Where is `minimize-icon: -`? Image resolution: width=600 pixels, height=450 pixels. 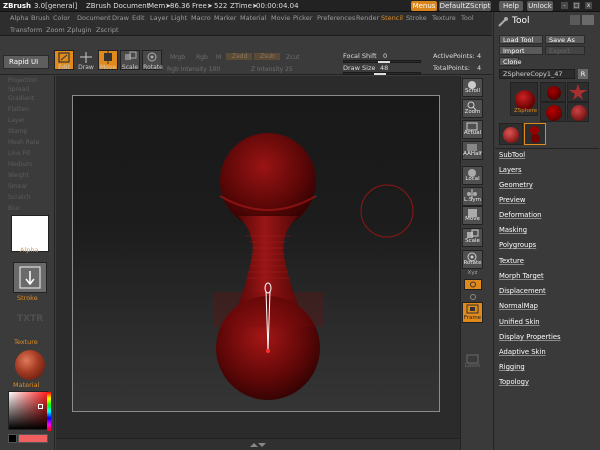 minimize-icon: - is located at coordinates (564, 5).